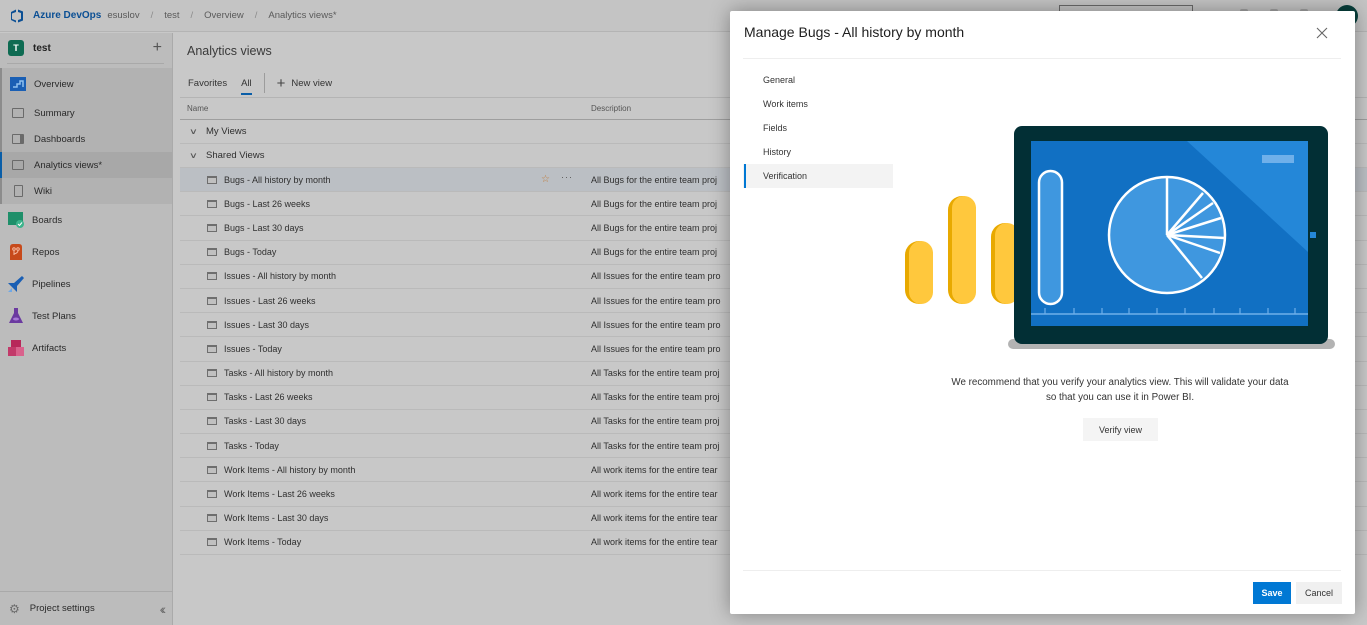 Image resolution: width=1367 pixels, height=625 pixels. Describe the element at coordinates (157, 48) in the screenshot. I see `add-icon: +` at that location.